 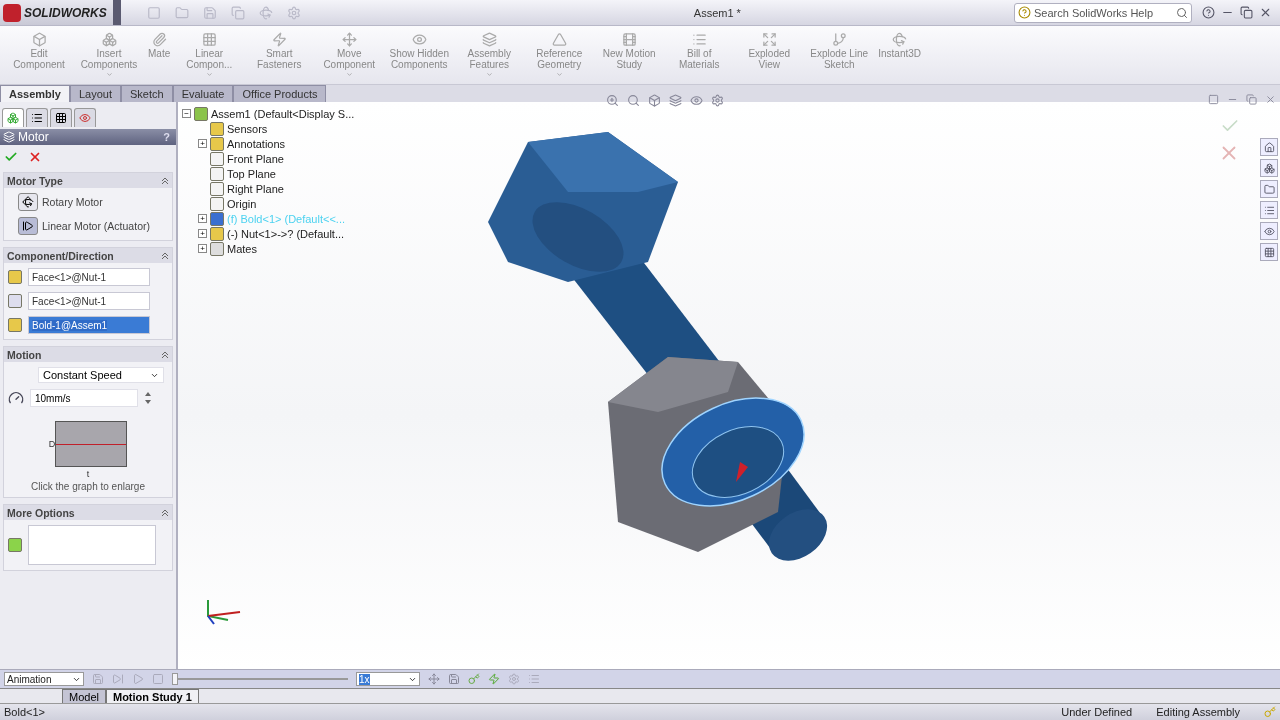 What do you see at coordinates (1269, 168) in the screenshot?
I see `library-button` at bounding box center [1269, 168].